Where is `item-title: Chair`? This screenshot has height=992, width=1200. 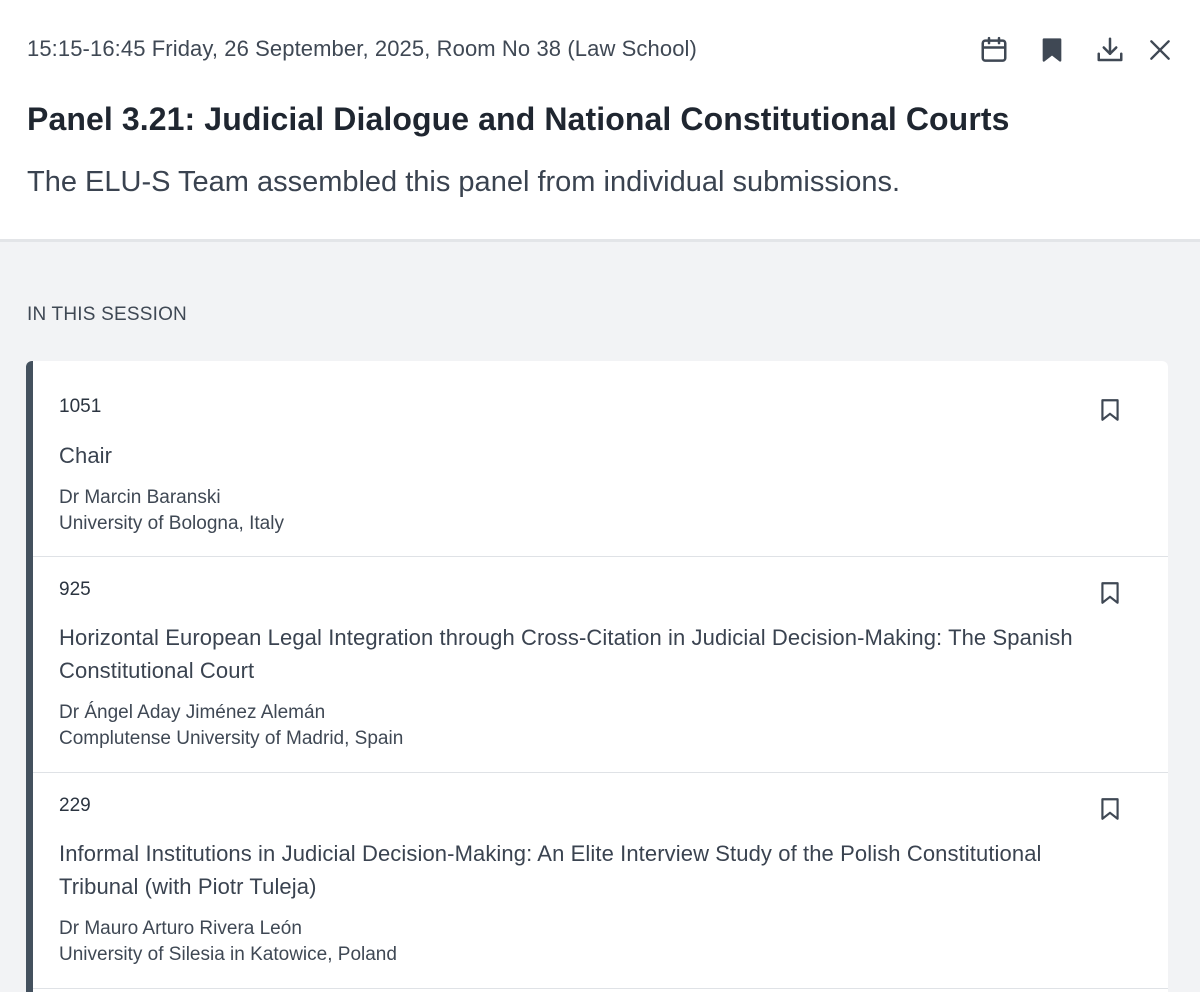
item-title: Chair is located at coordinates (579, 455).